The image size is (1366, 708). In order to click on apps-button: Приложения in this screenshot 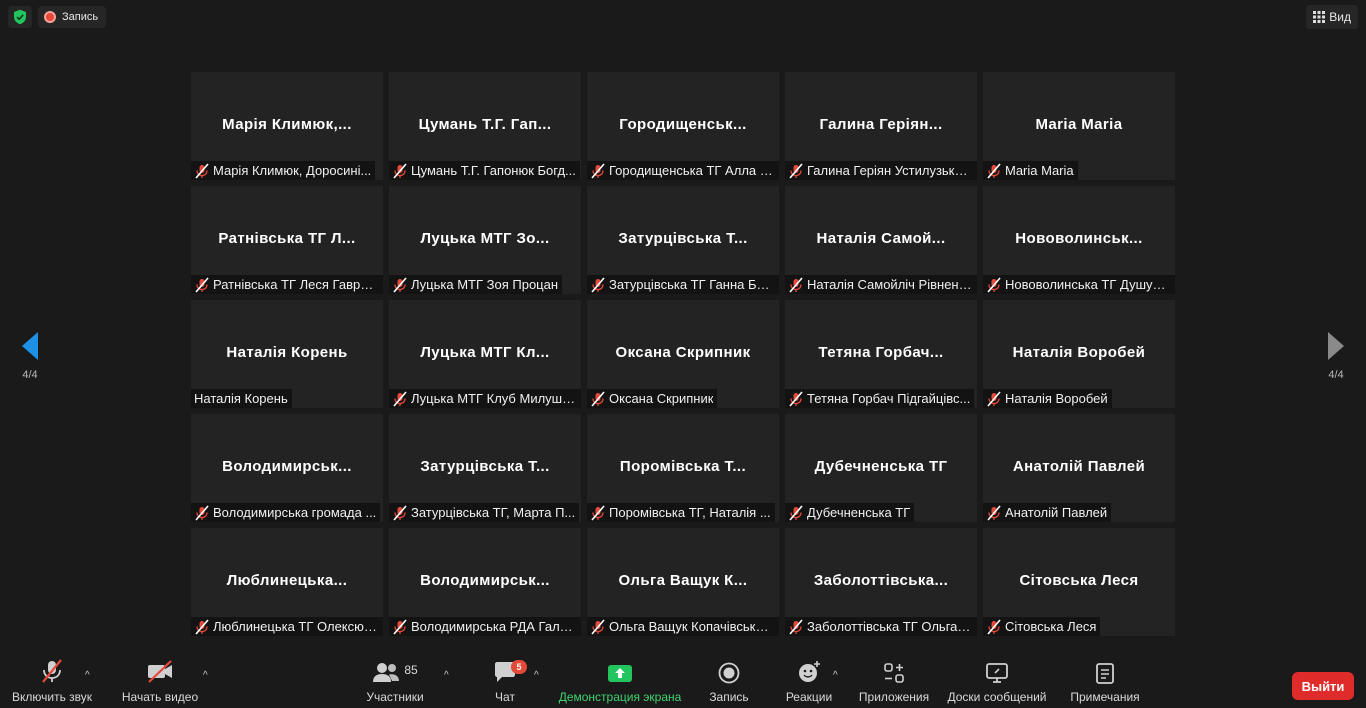, I will do `click(894, 682)`.